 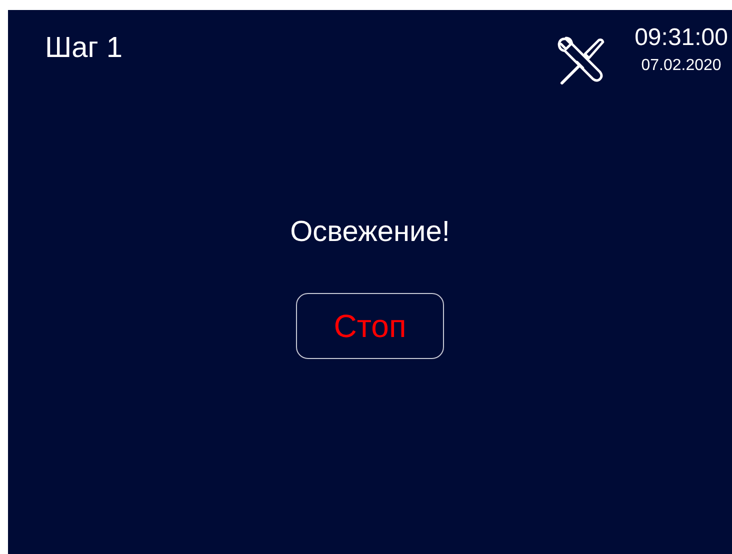 What do you see at coordinates (370, 232) in the screenshot?
I see `status-message: Освежение!` at bounding box center [370, 232].